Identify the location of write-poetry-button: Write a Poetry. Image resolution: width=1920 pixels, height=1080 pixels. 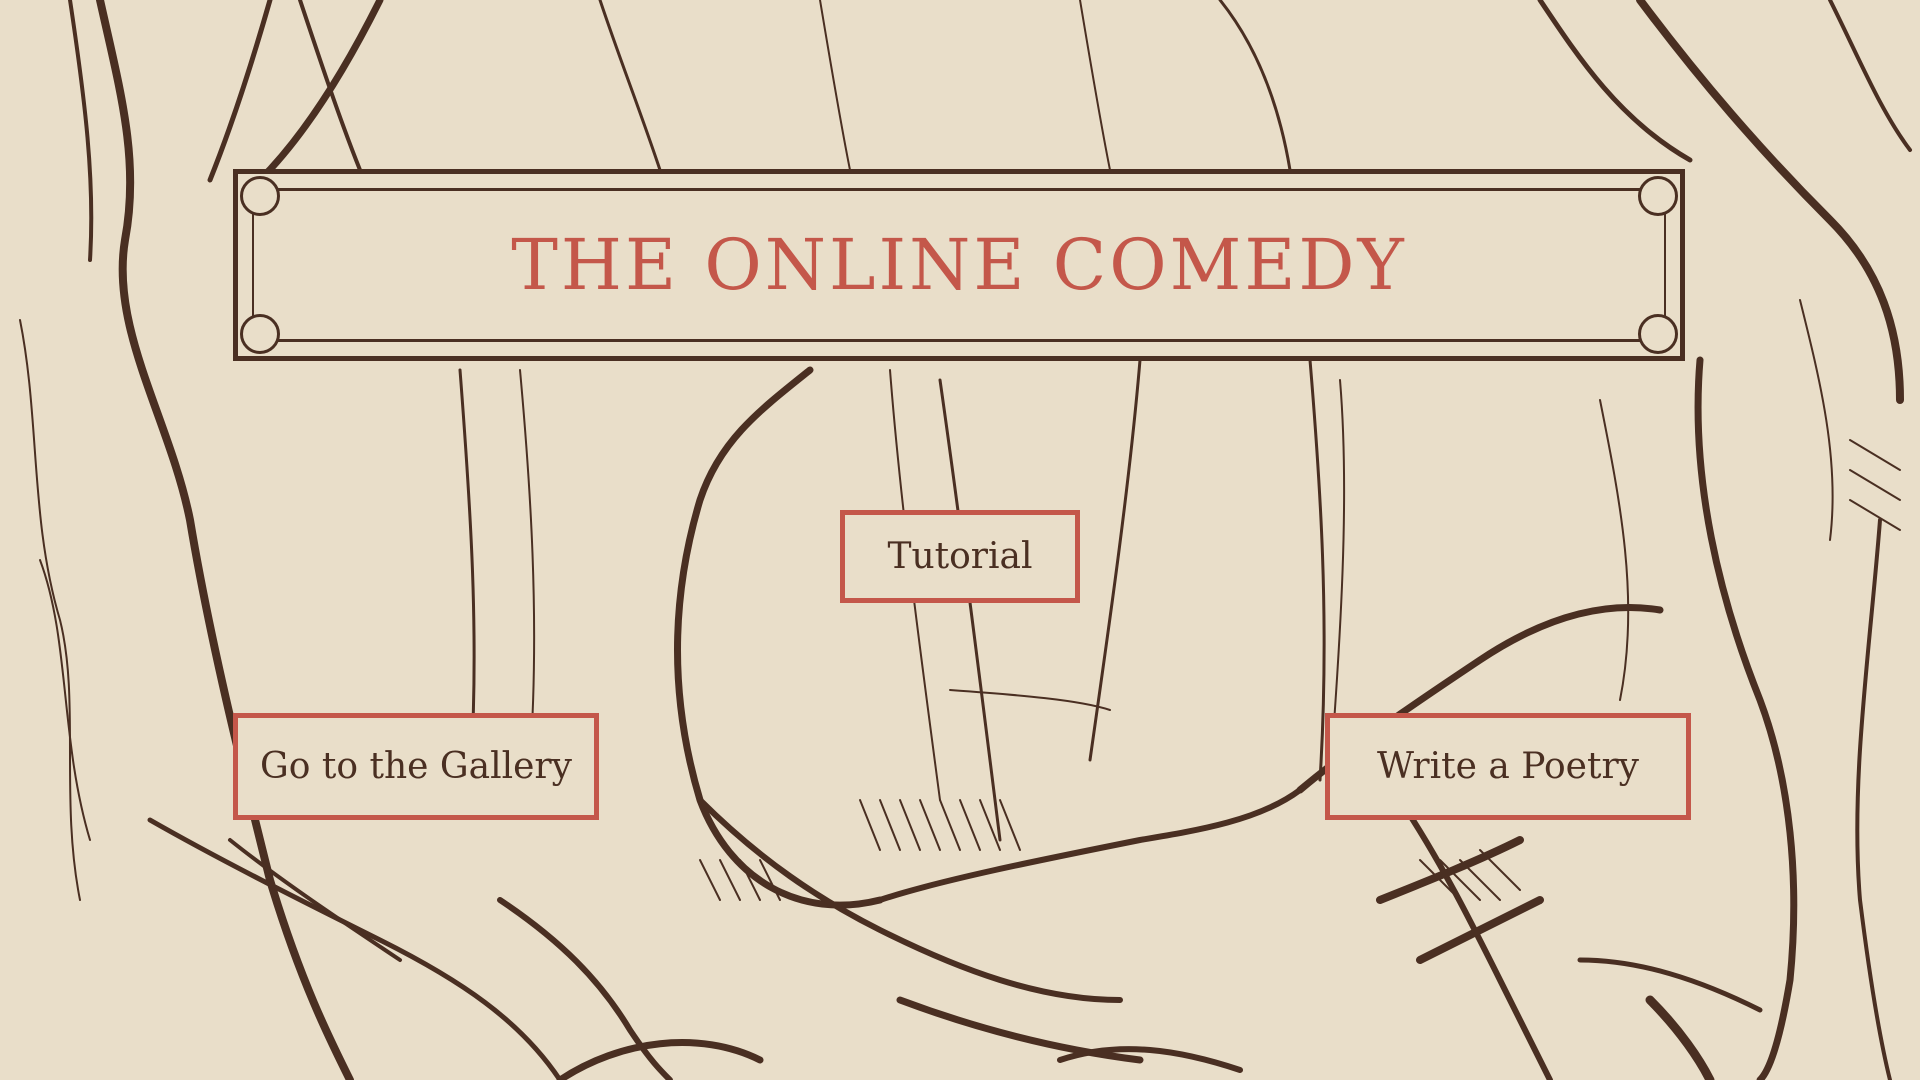
(1508, 766).